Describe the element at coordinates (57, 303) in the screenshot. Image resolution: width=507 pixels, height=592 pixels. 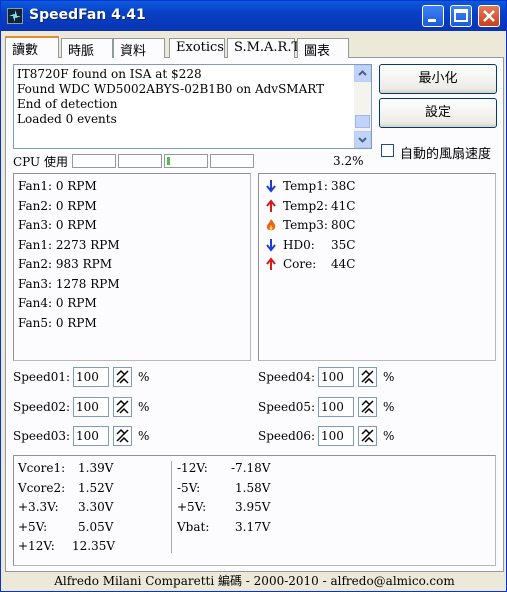
I see `fan-reading: Fan4: 0 RPM` at that location.